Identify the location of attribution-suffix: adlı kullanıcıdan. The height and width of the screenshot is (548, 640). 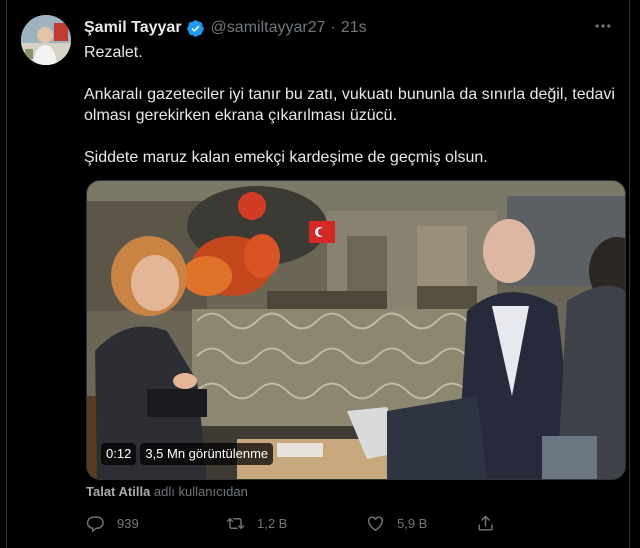
(200, 491).